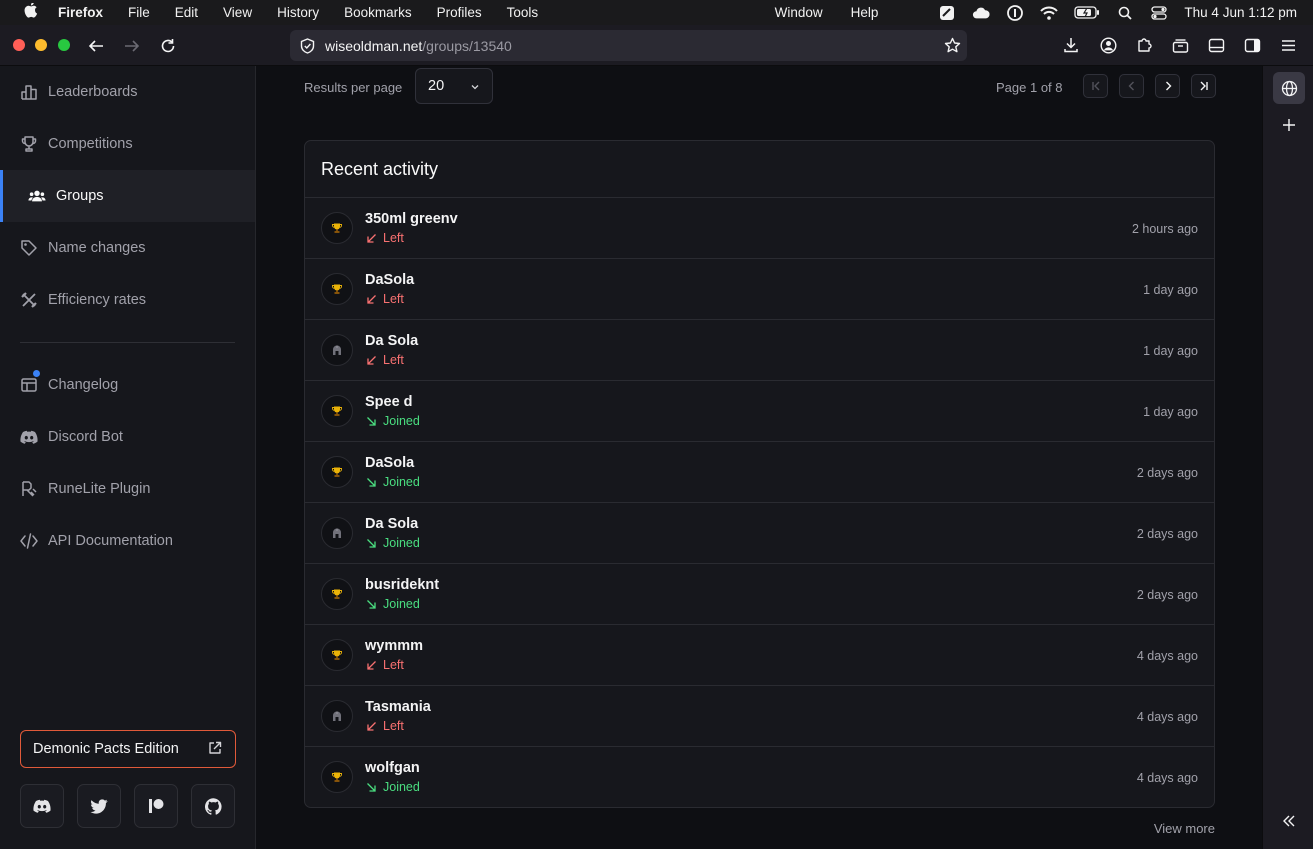  What do you see at coordinates (759, 655) in the screenshot?
I see `activity-row: wymmm Left 4 days ago` at bounding box center [759, 655].